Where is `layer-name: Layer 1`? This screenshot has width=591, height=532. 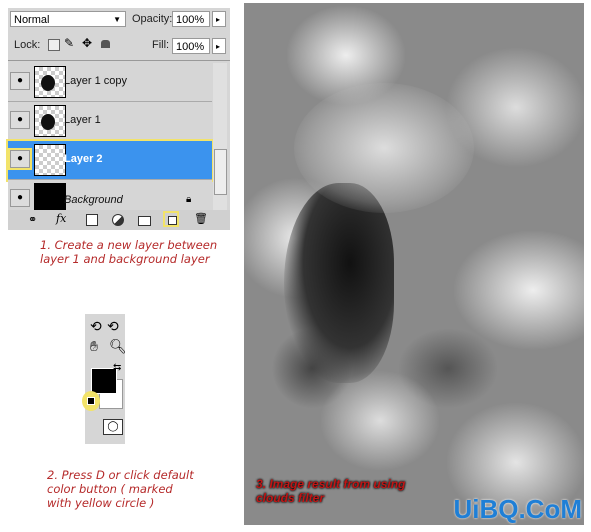
layer-name: Layer 1 is located at coordinates (82, 120).